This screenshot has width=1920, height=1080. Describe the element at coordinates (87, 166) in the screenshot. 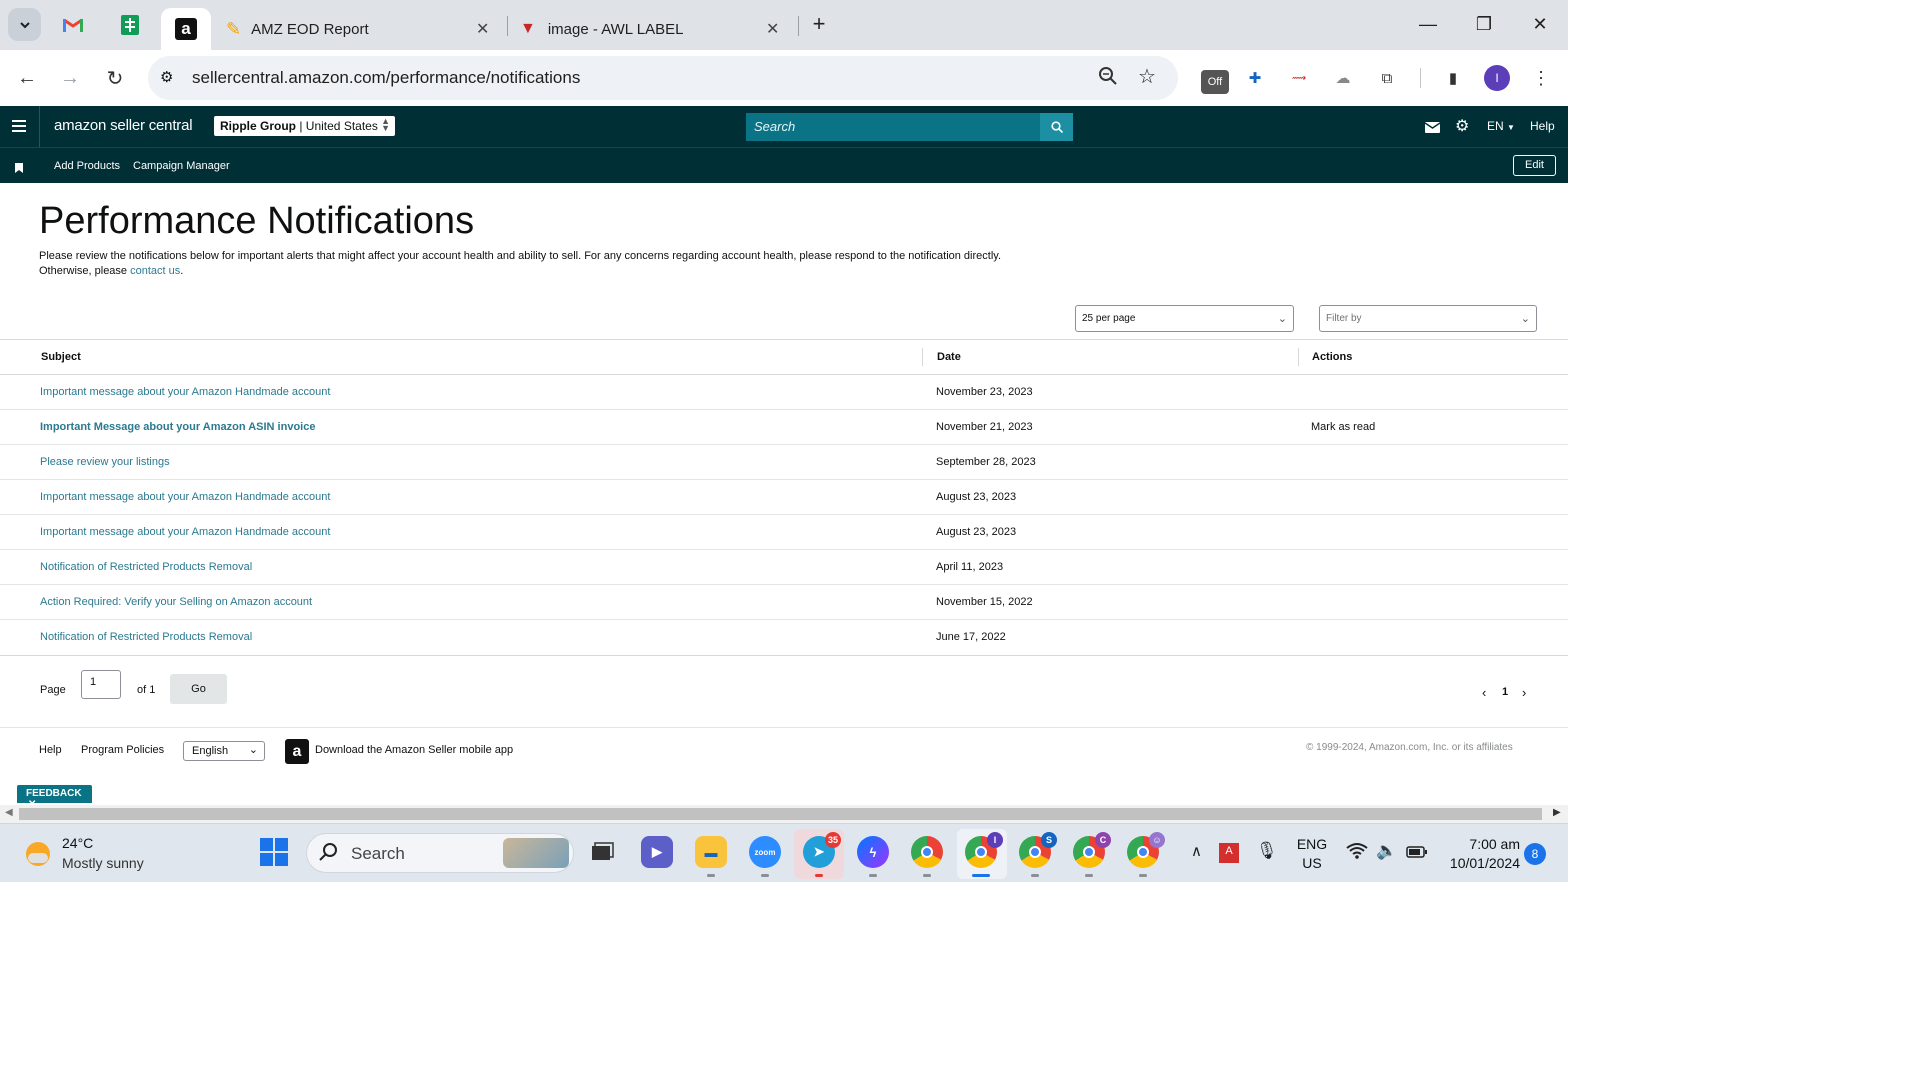

I see `shortcut-add-products: Add Products` at that location.